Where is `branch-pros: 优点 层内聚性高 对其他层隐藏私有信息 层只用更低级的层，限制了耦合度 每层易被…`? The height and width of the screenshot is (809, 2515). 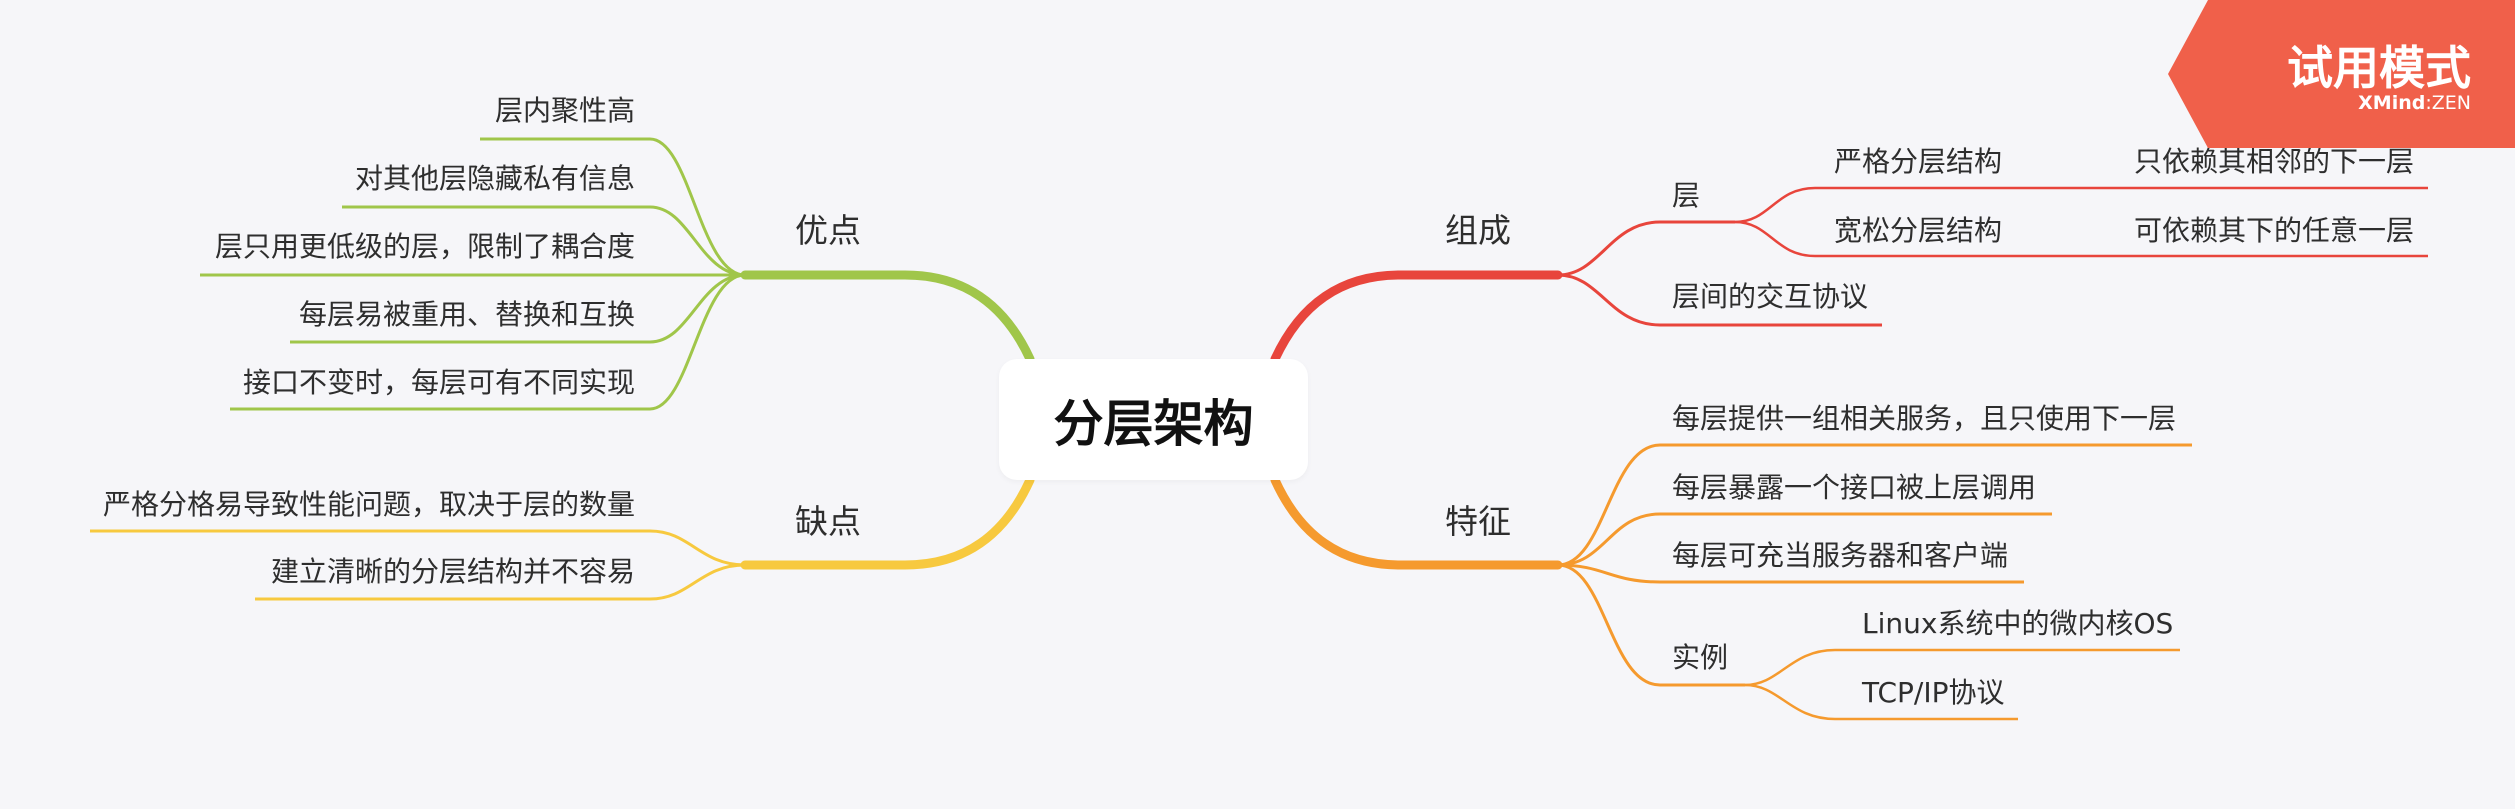
branch-pros: 优点 层内聚性高 对其他层隐藏私有信息 层只用更低级的层，限制了耦合度 每层易被… is located at coordinates (617, 252).